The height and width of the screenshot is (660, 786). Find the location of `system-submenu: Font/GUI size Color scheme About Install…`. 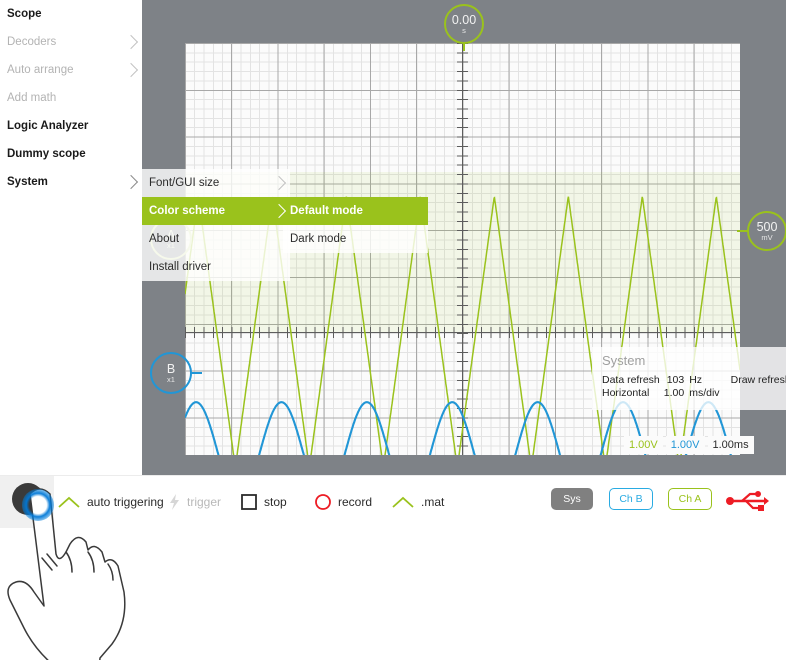

system-submenu: Font/GUI size Color scheme About Install… is located at coordinates (216, 225).